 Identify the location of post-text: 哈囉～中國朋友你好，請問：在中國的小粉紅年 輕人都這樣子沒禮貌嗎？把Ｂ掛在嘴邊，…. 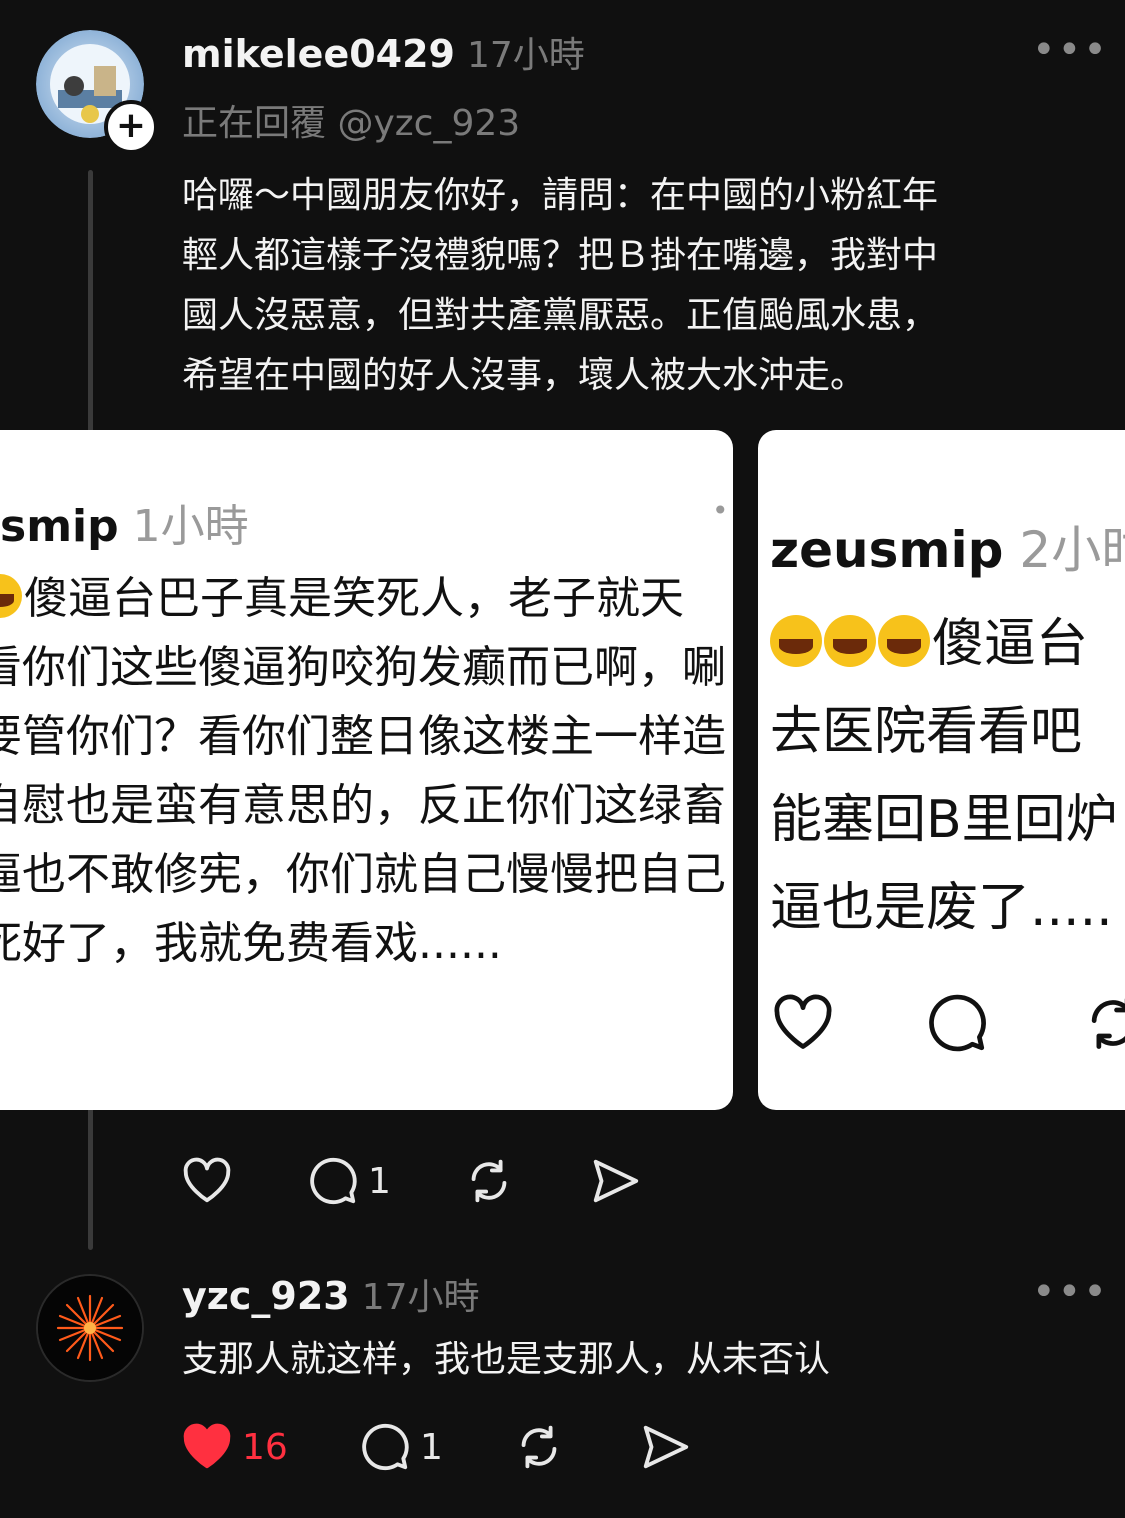
(560, 286).